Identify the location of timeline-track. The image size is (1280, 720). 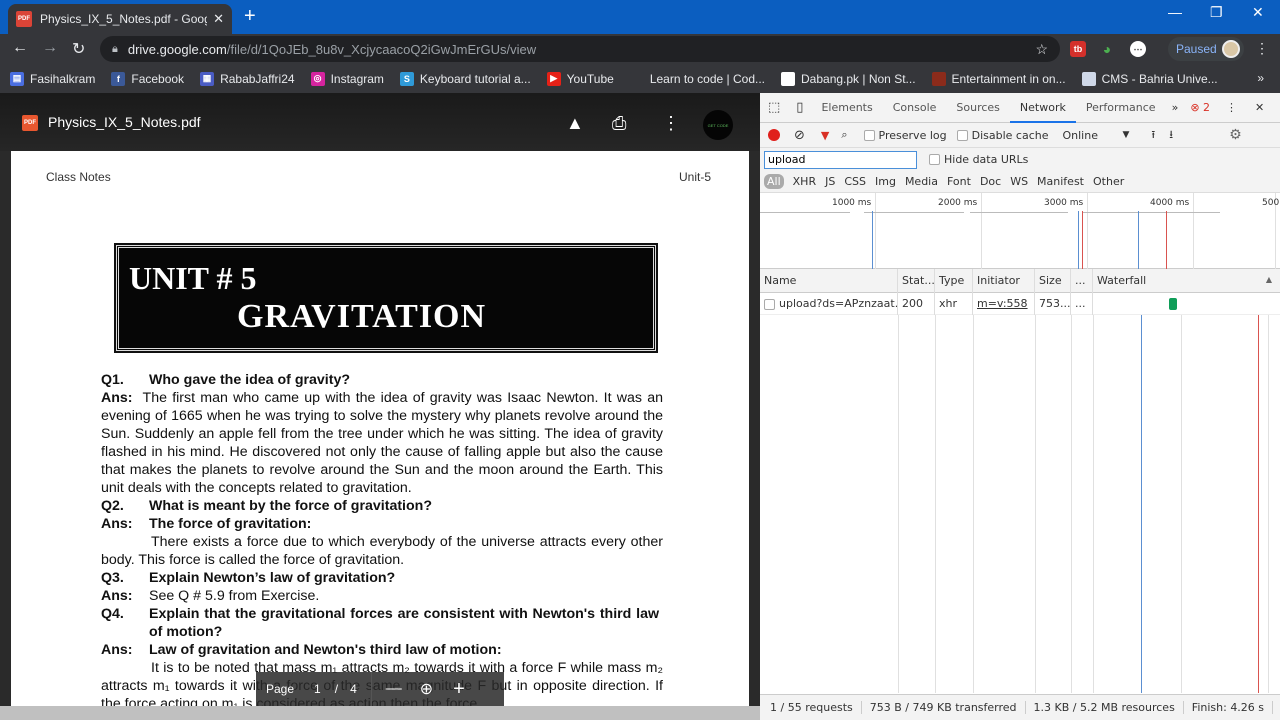
(1019, 212).